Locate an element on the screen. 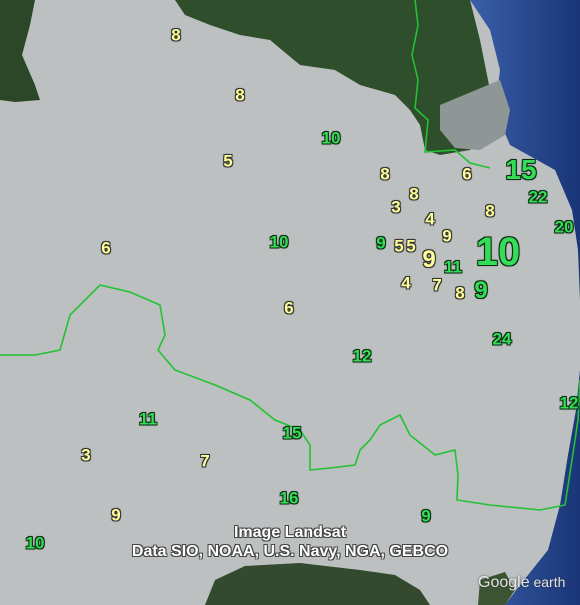  result-label: 16 is located at coordinates (289, 498).